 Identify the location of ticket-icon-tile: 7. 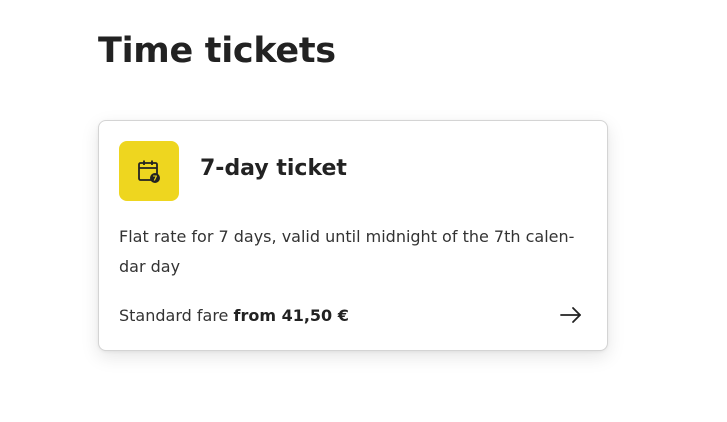
(149, 171).